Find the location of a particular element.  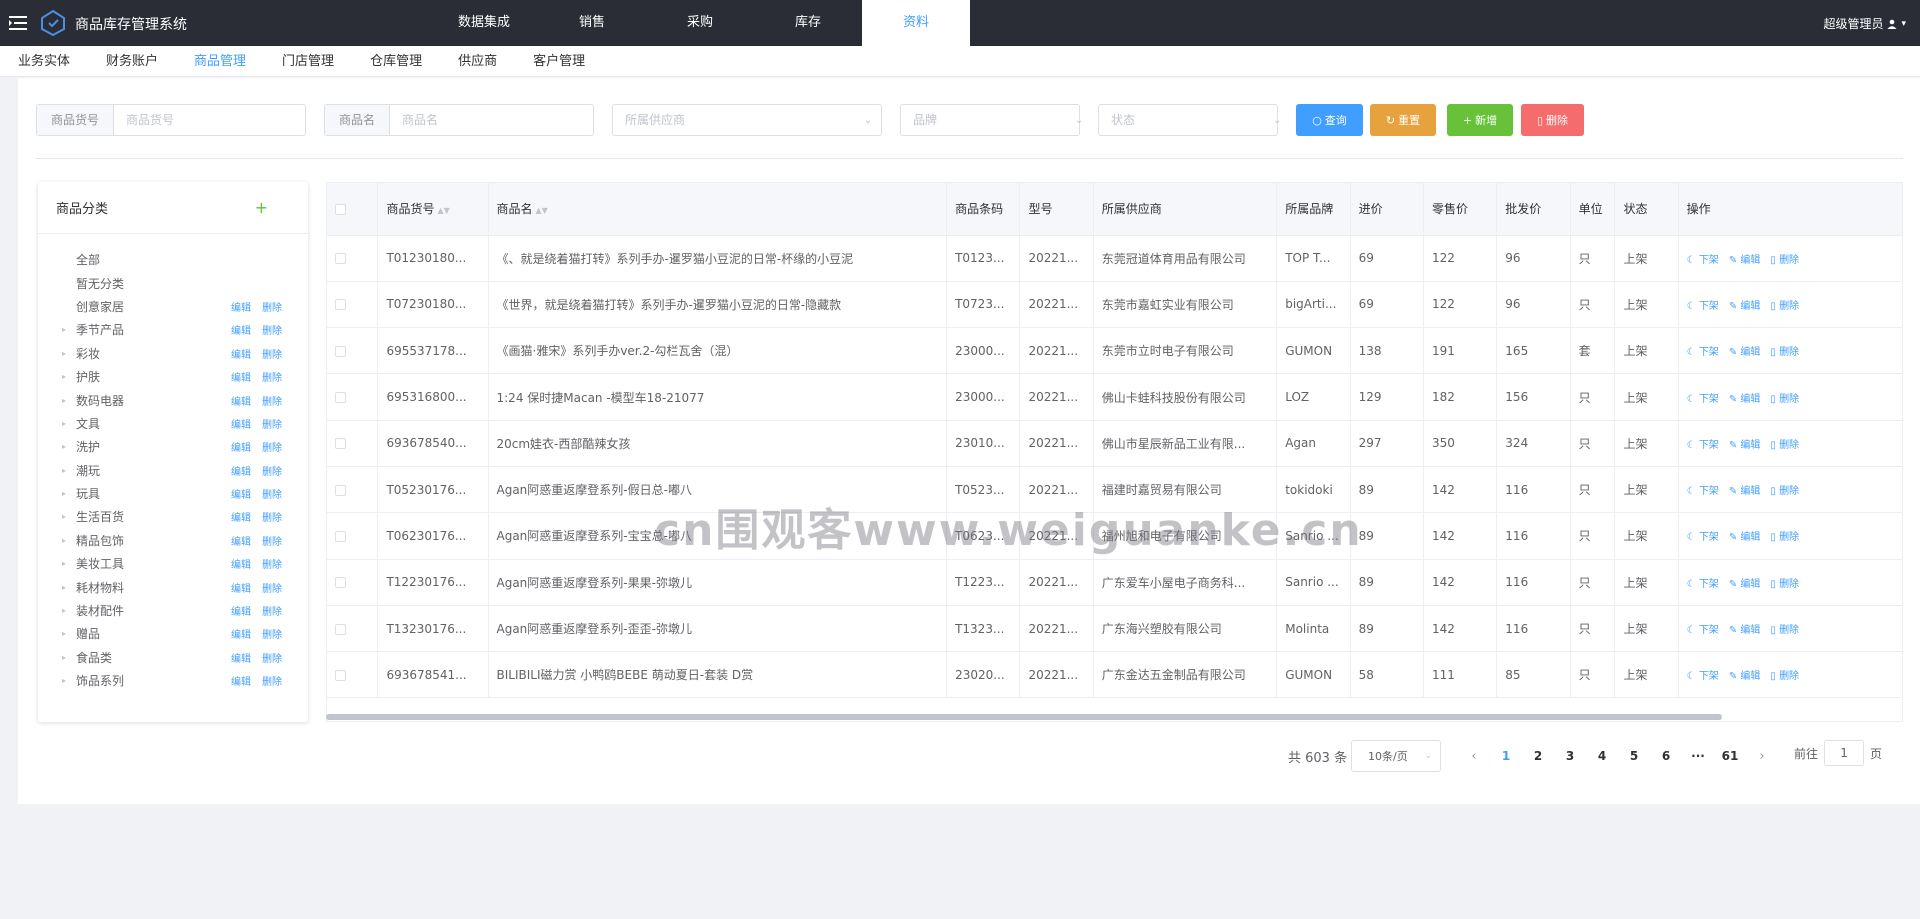

header-product-code: 商品货号 ▲▼ is located at coordinates (433, 209).